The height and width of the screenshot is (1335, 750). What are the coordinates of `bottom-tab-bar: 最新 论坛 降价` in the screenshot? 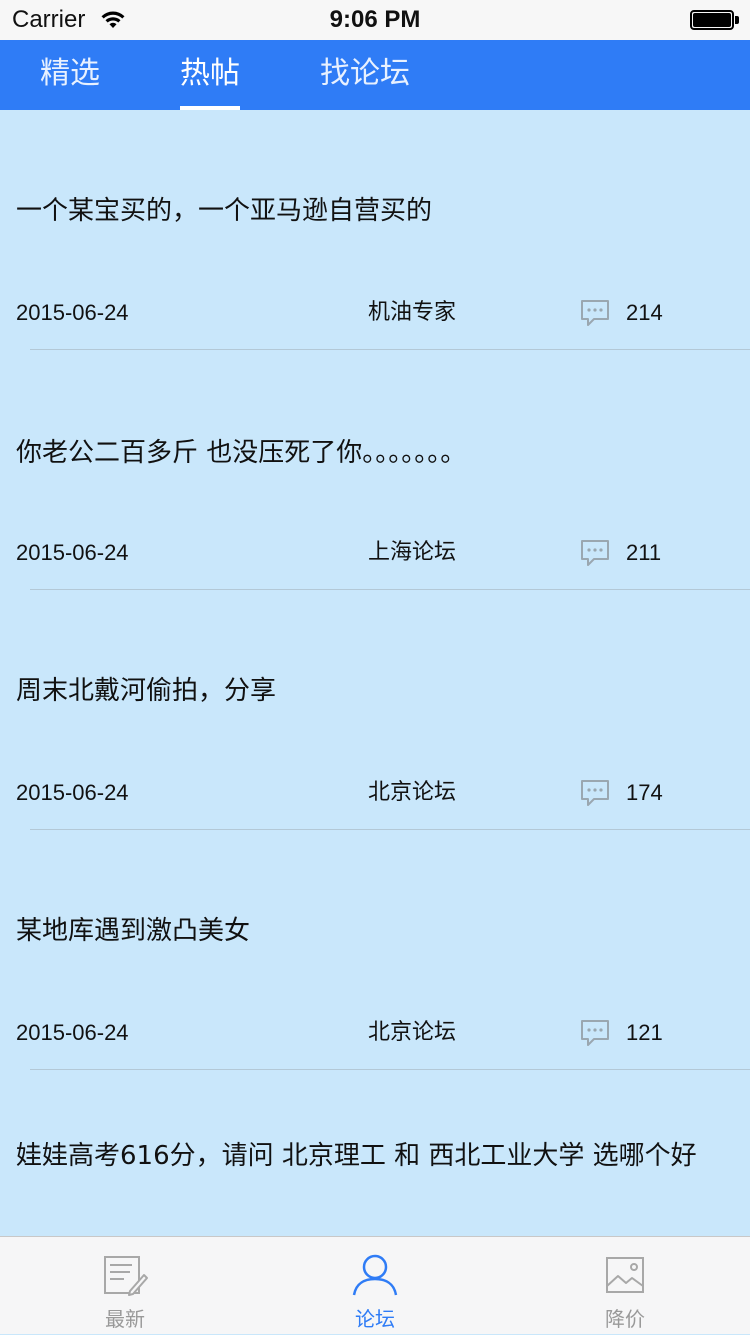 It's located at (375, 1285).